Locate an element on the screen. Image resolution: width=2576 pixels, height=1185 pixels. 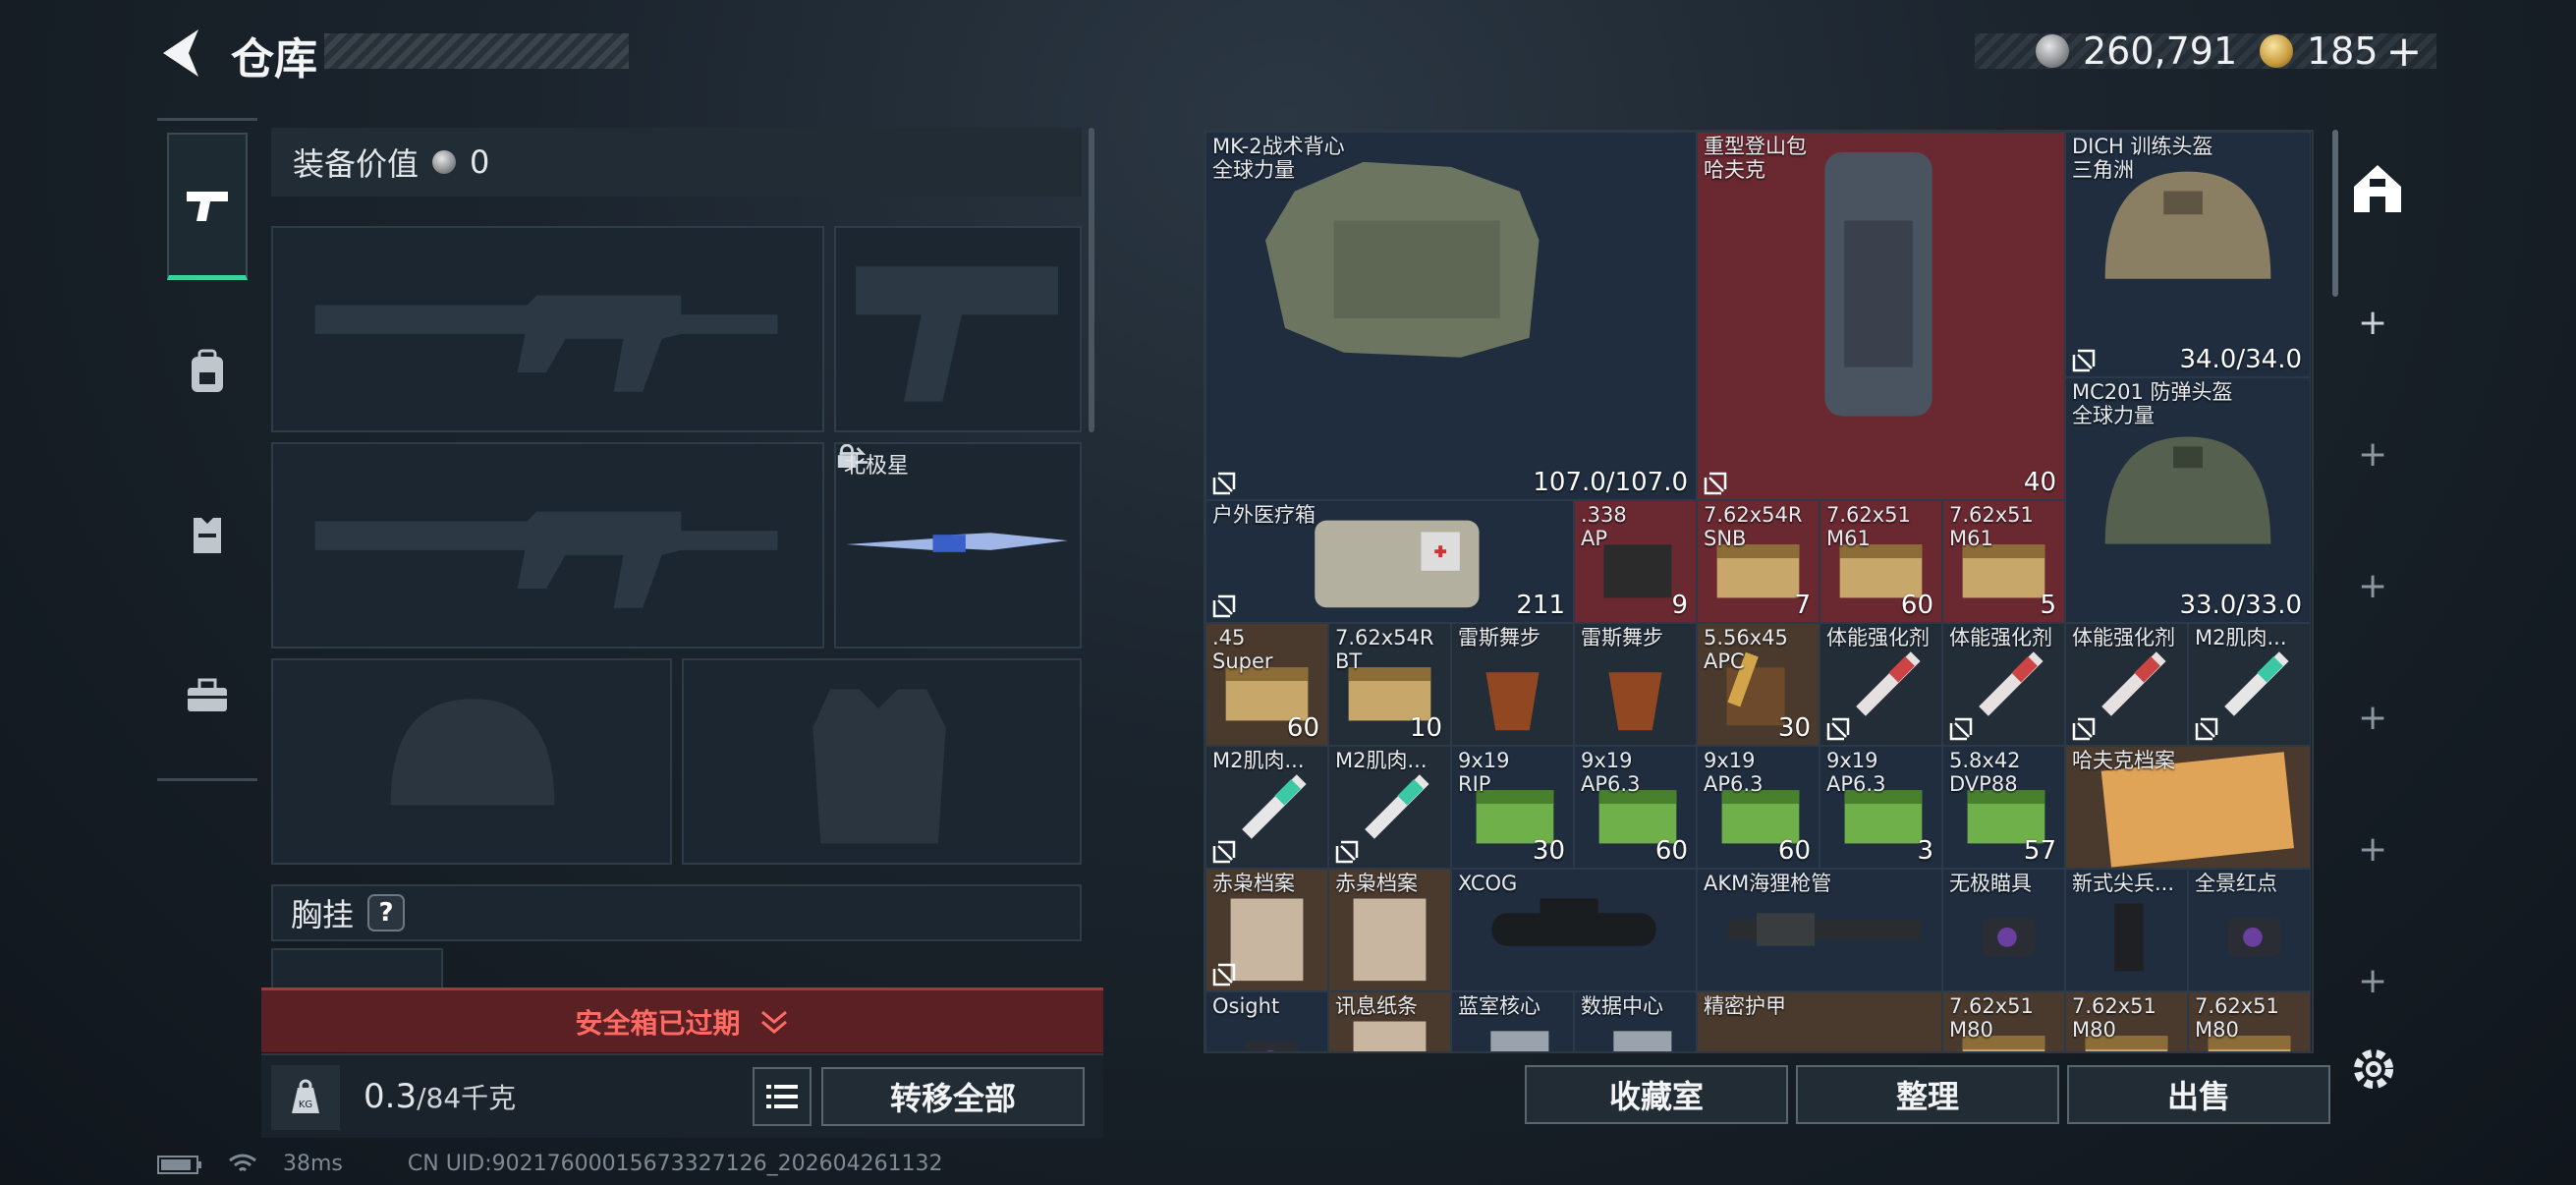
safe-box-label: 安全箱已过期 is located at coordinates (658, 1023).